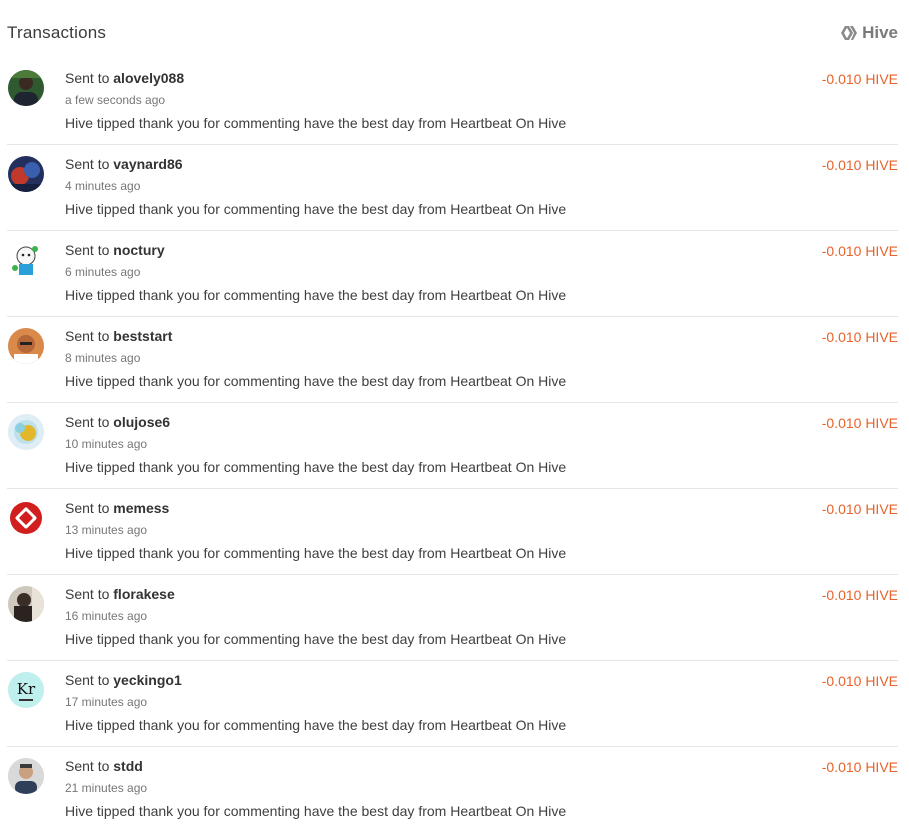  What do you see at coordinates (452, 33) in the screenshot?
I see `panel-header: Transactions Hive` at bounding box center [452, 33].